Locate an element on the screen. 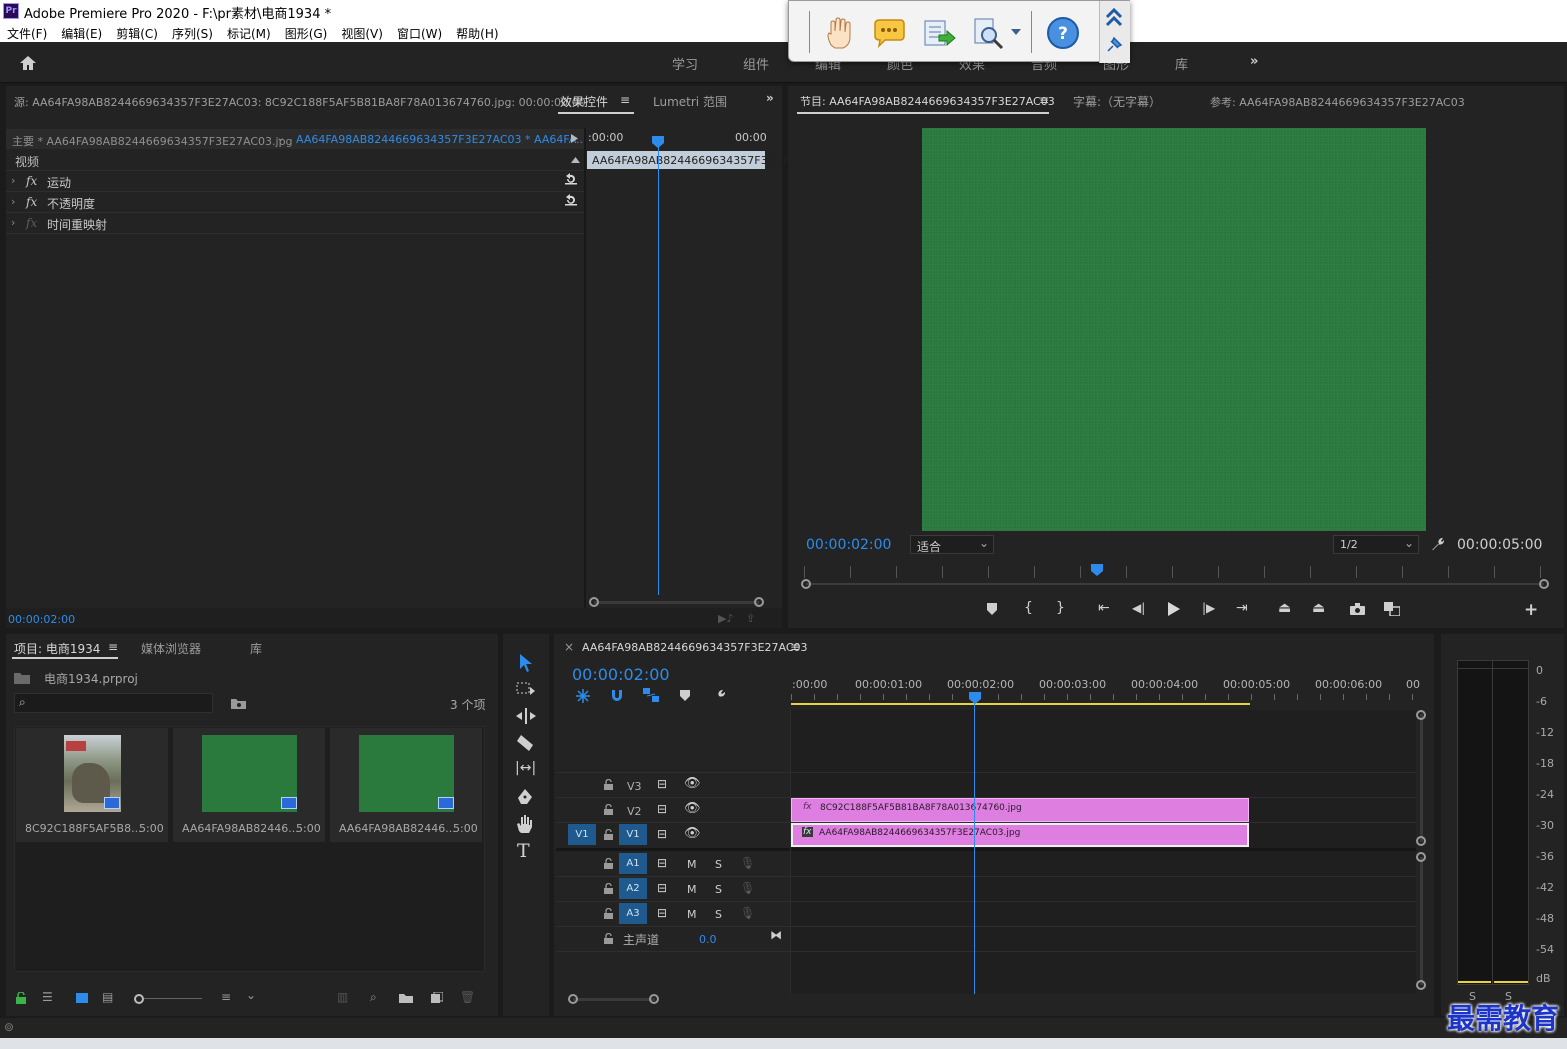 This screenshot has width=1567, height=1049. dropdown-arrow-icon is located at coordinates (1016, 32).